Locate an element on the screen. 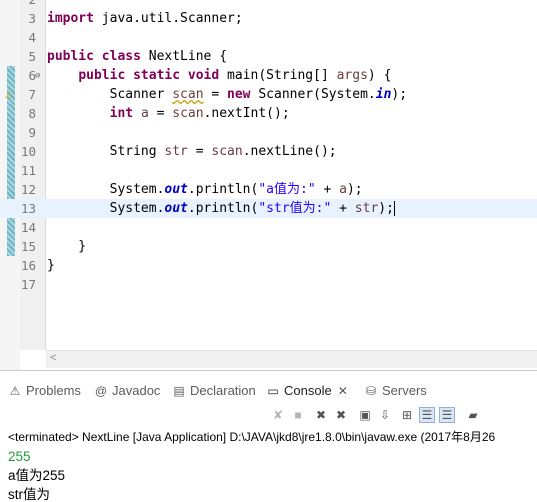  tab-label: Console is located at coordinates (308, 390).